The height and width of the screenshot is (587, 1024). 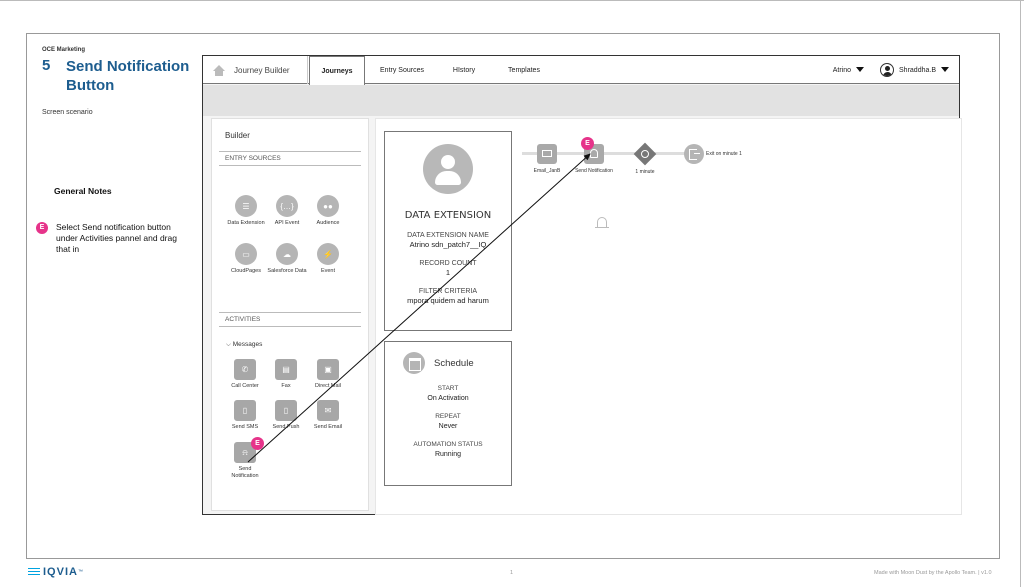 I want to click on entry-event: ⚡ Event, so click(x=328, y=259).